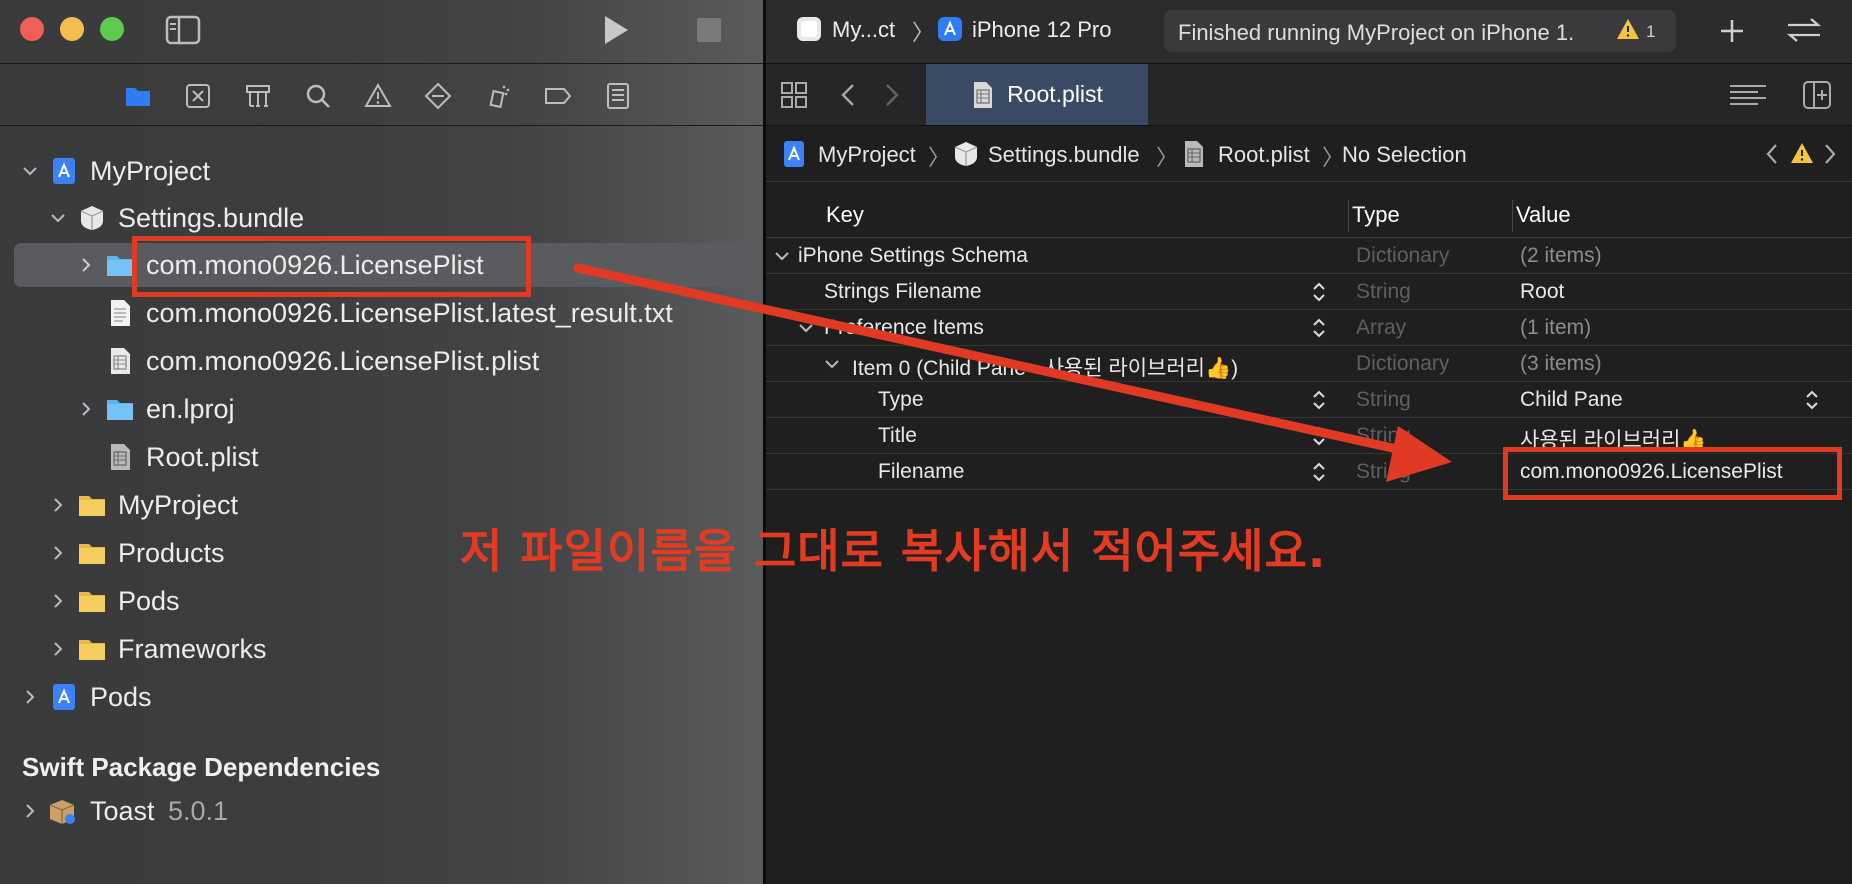 The height and width of the screenshot is (884, 1852). Describe the element at coordinates (709, 30) in the screenshot. I see `stop-icon` at that location.